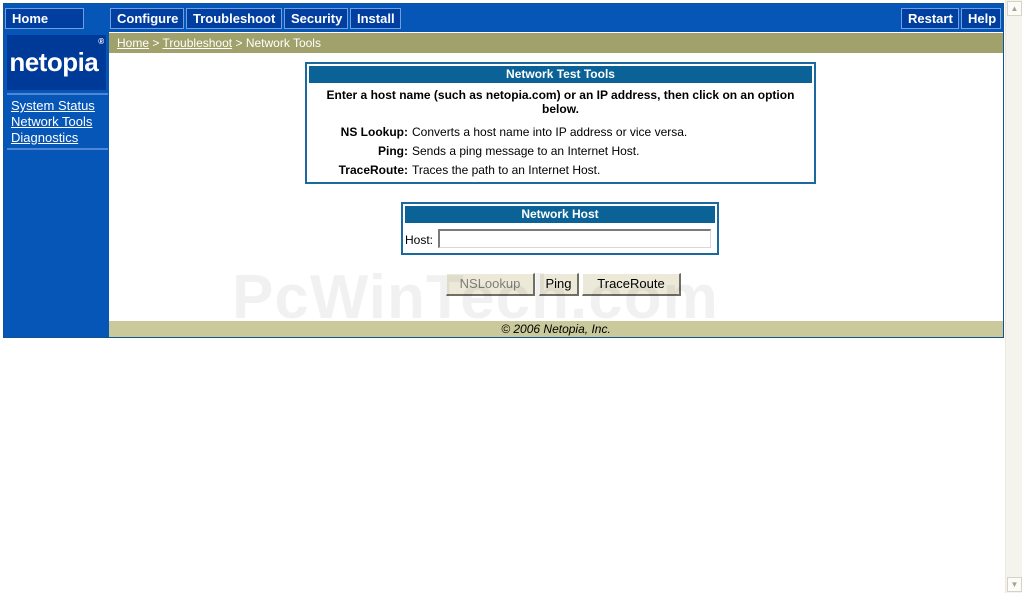 The height and width of the screenshot is (593, 1022). What do you see at coordinates (373, 170) in the screenshot?
I see `tool-name: TraceRoute:` at bounding box center [373, 170].